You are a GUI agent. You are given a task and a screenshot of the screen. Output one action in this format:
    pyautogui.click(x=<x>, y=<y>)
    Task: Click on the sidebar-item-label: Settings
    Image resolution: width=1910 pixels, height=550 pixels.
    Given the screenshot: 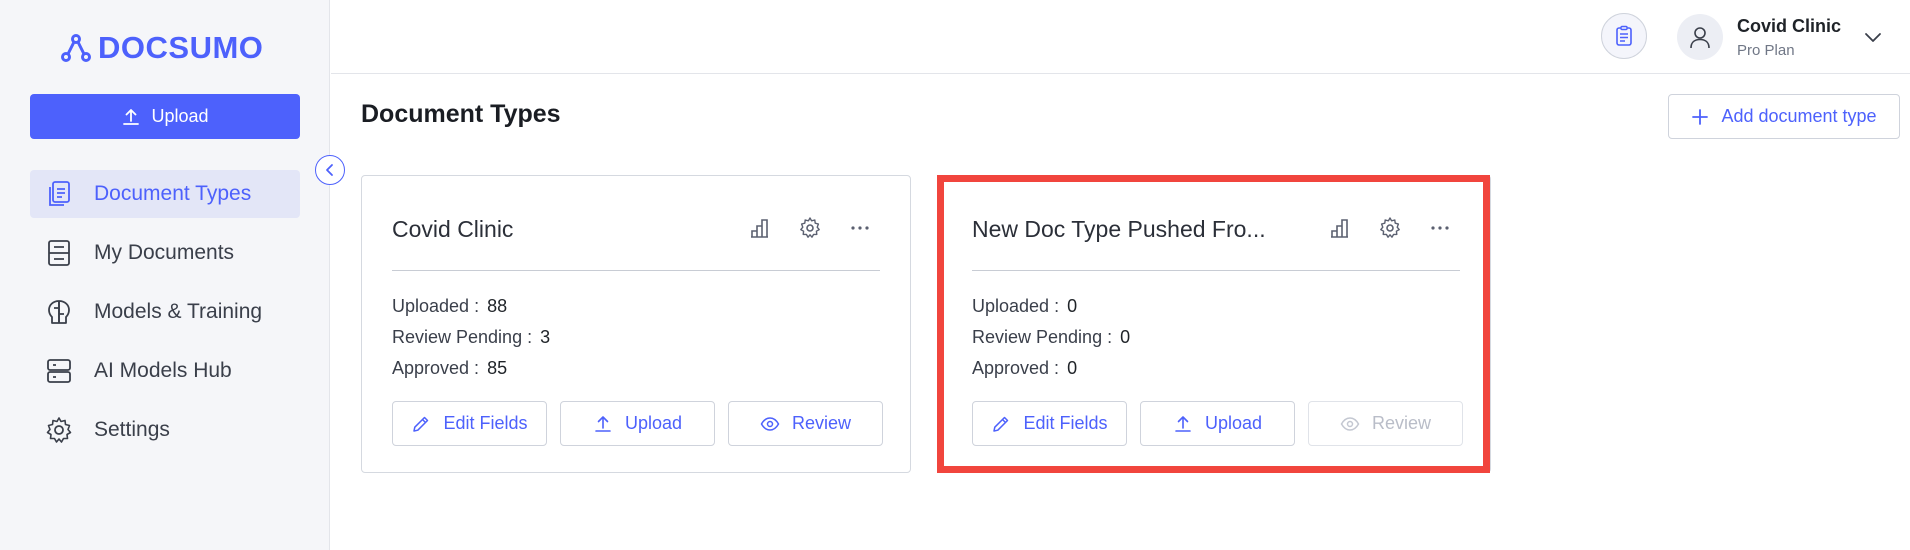 What is the action you would take?
    pyautogui.click(x=132, y=429)
    